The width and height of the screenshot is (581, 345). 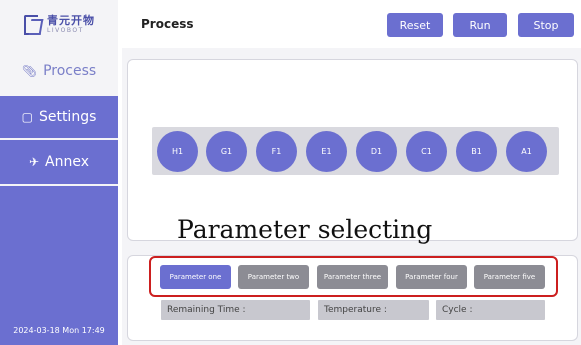 What do you see at coordinates (70, 71) in the screenshot?
I see `sidebar-item-label: Process` at bounding box center [70, 71].